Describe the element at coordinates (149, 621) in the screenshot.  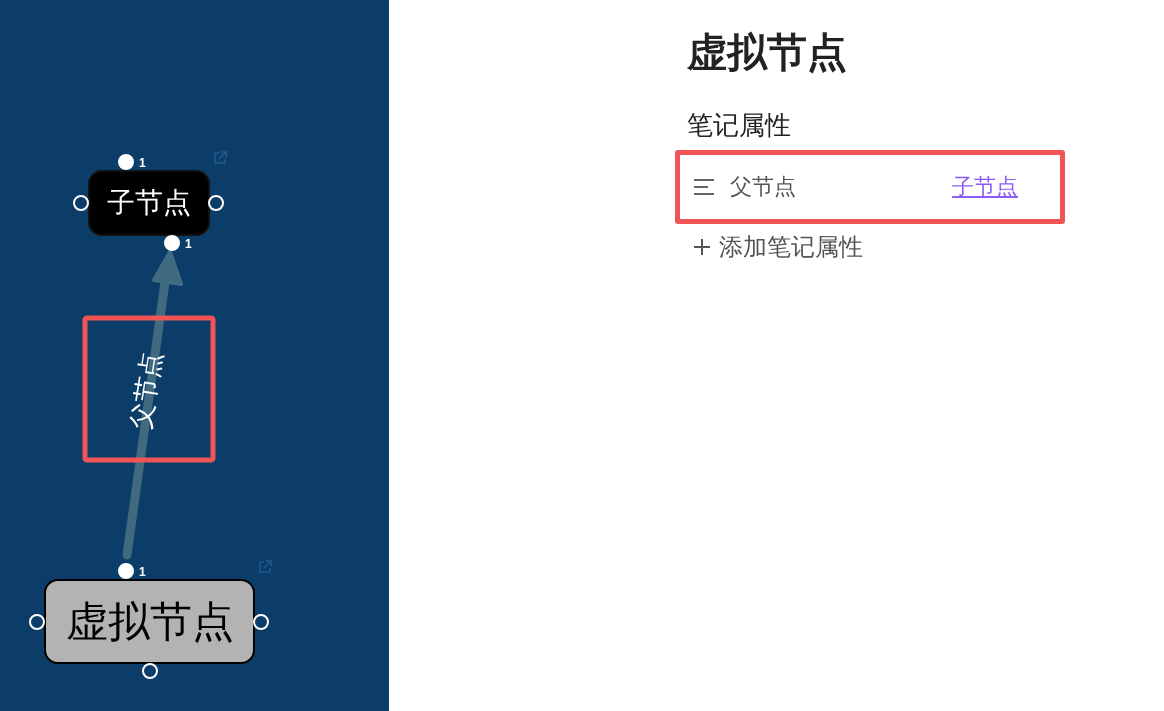
I see `graph-node: 虚拟节点` at that location.